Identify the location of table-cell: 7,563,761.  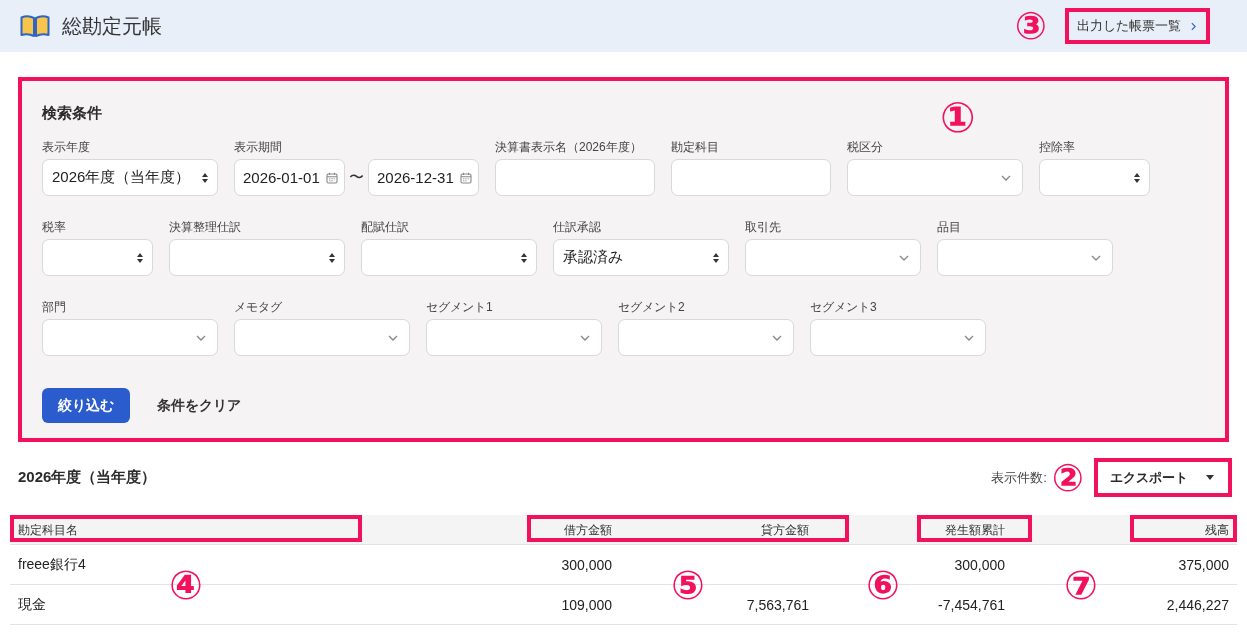
(777, 605).